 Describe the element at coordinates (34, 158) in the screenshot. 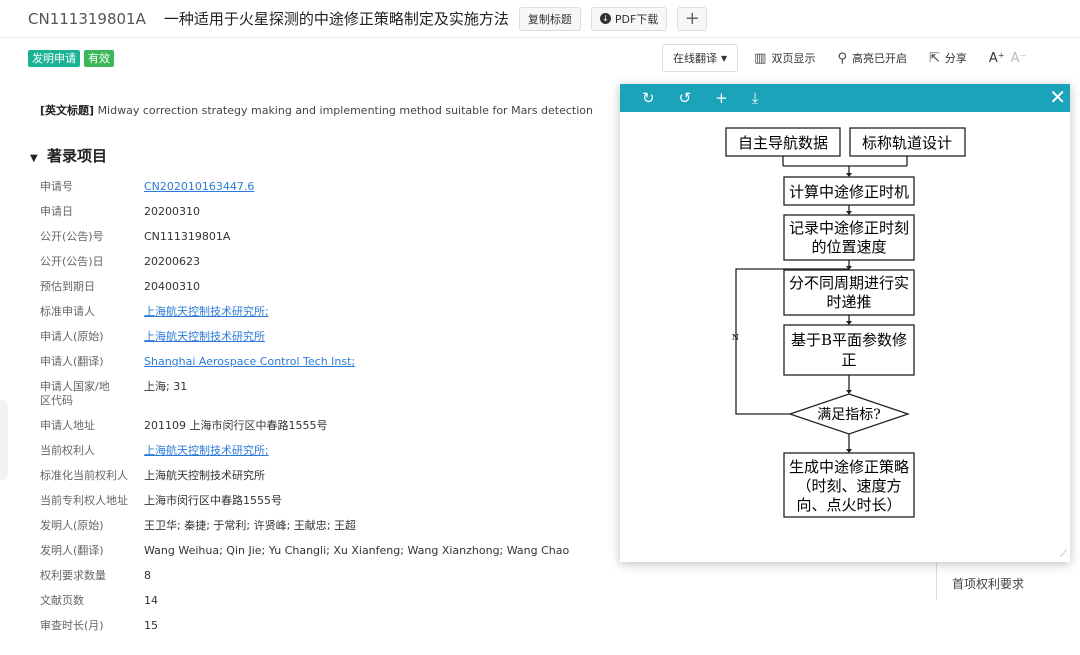

I see `caret-down-icon: ▼` at that location.